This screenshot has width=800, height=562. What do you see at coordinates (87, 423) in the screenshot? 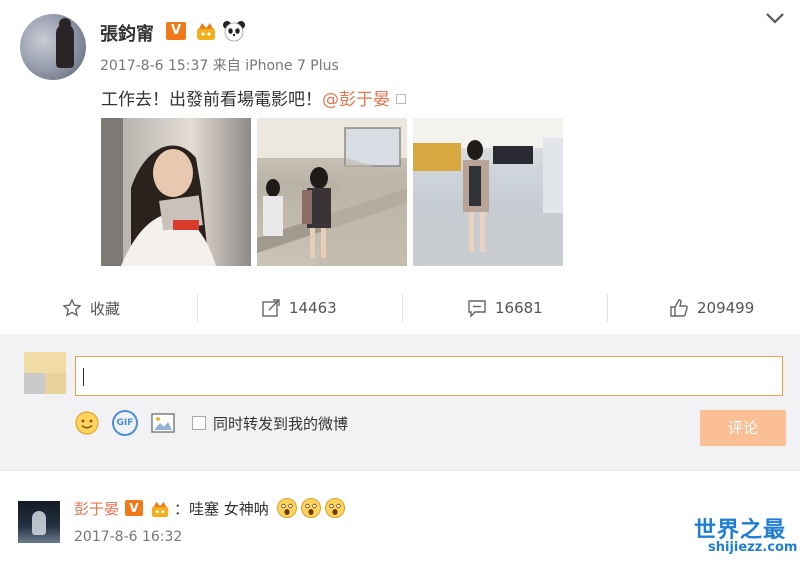
I see `emoji-icon` at bounding box center [87, 423].